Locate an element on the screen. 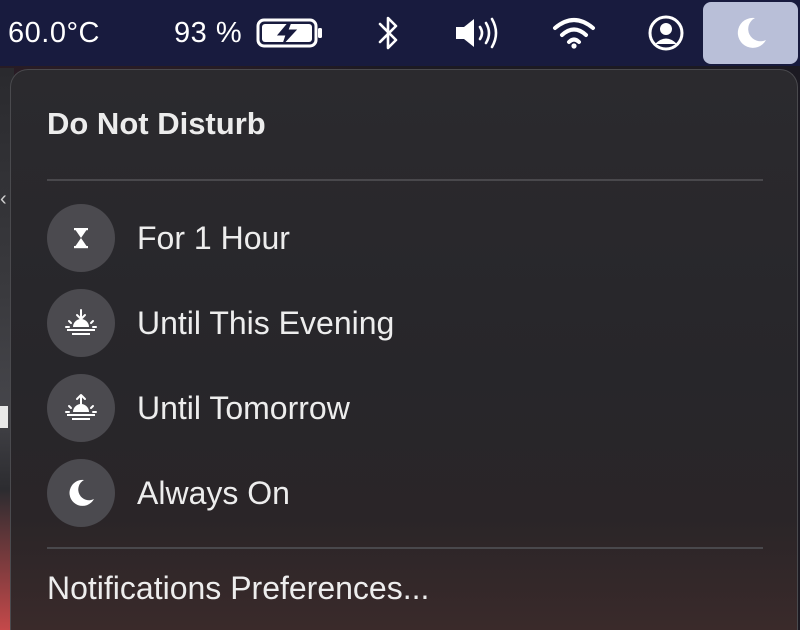 This screenshot has height=630, width=800. option-label: Until Tomorrow is located at coordinates (243, 407).